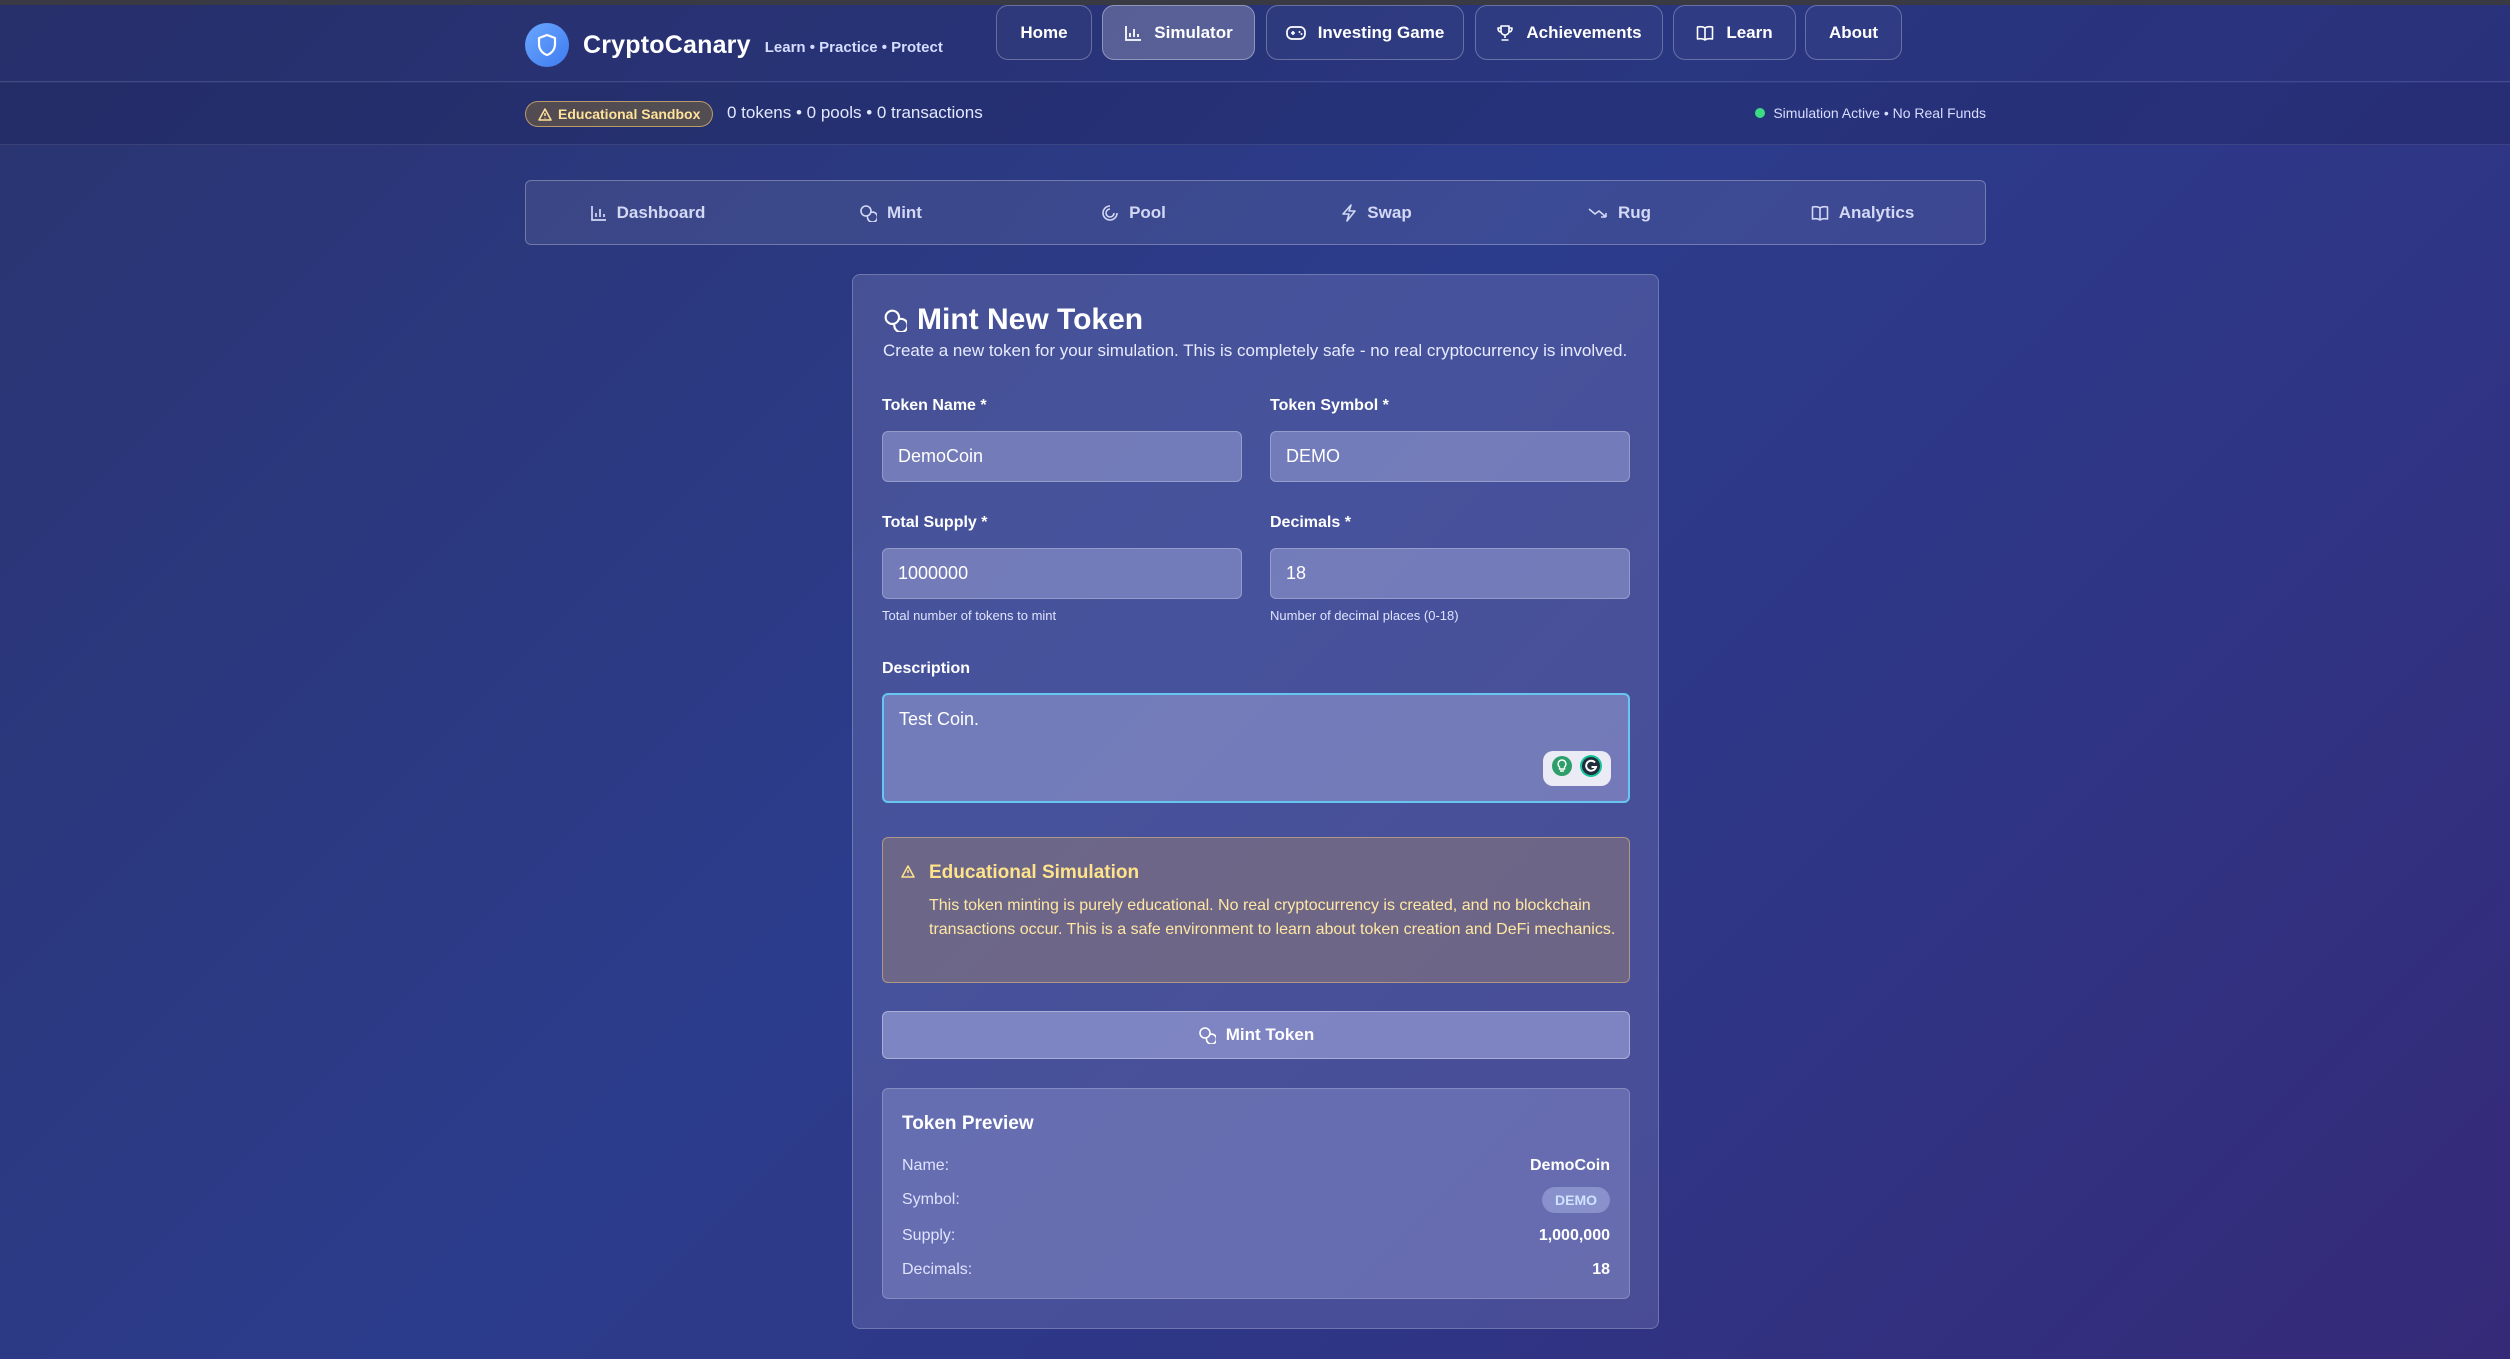 Image resolution: width=2510 pixels, height=1359 pixels. Describe the element at coordinates (547, 45) in the screenshot. I see `shield-logo-icon` at that location.